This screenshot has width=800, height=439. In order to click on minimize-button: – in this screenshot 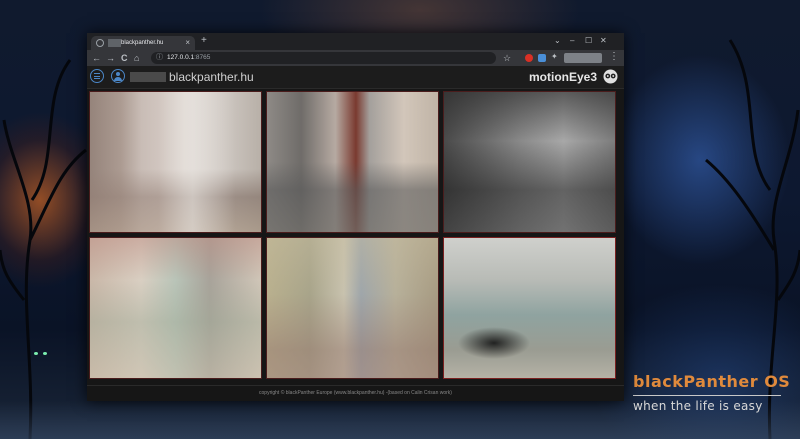, I will do `click(572, 41)`.